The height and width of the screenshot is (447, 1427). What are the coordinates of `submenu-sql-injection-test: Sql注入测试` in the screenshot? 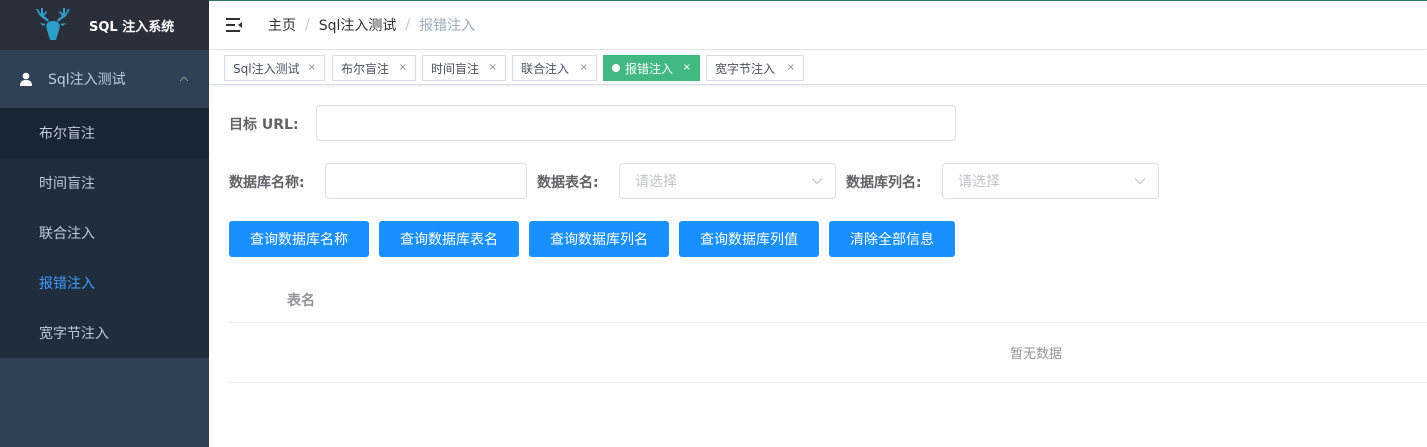 It's located at (104, 79).